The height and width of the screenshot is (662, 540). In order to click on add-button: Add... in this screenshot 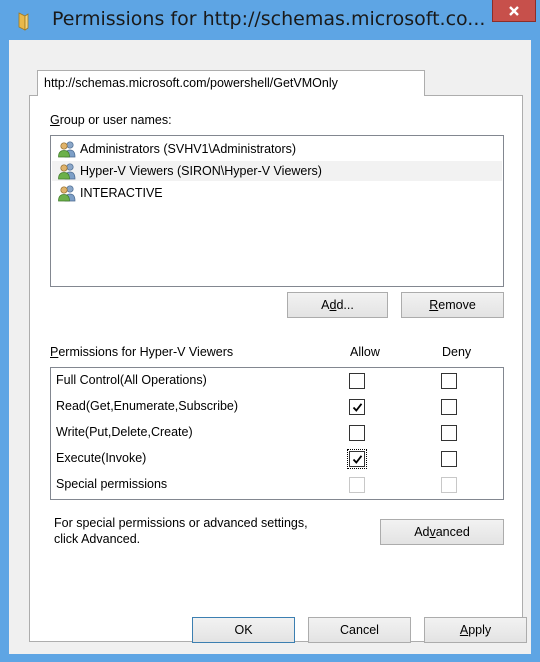, I will do `click(337, 305)`.